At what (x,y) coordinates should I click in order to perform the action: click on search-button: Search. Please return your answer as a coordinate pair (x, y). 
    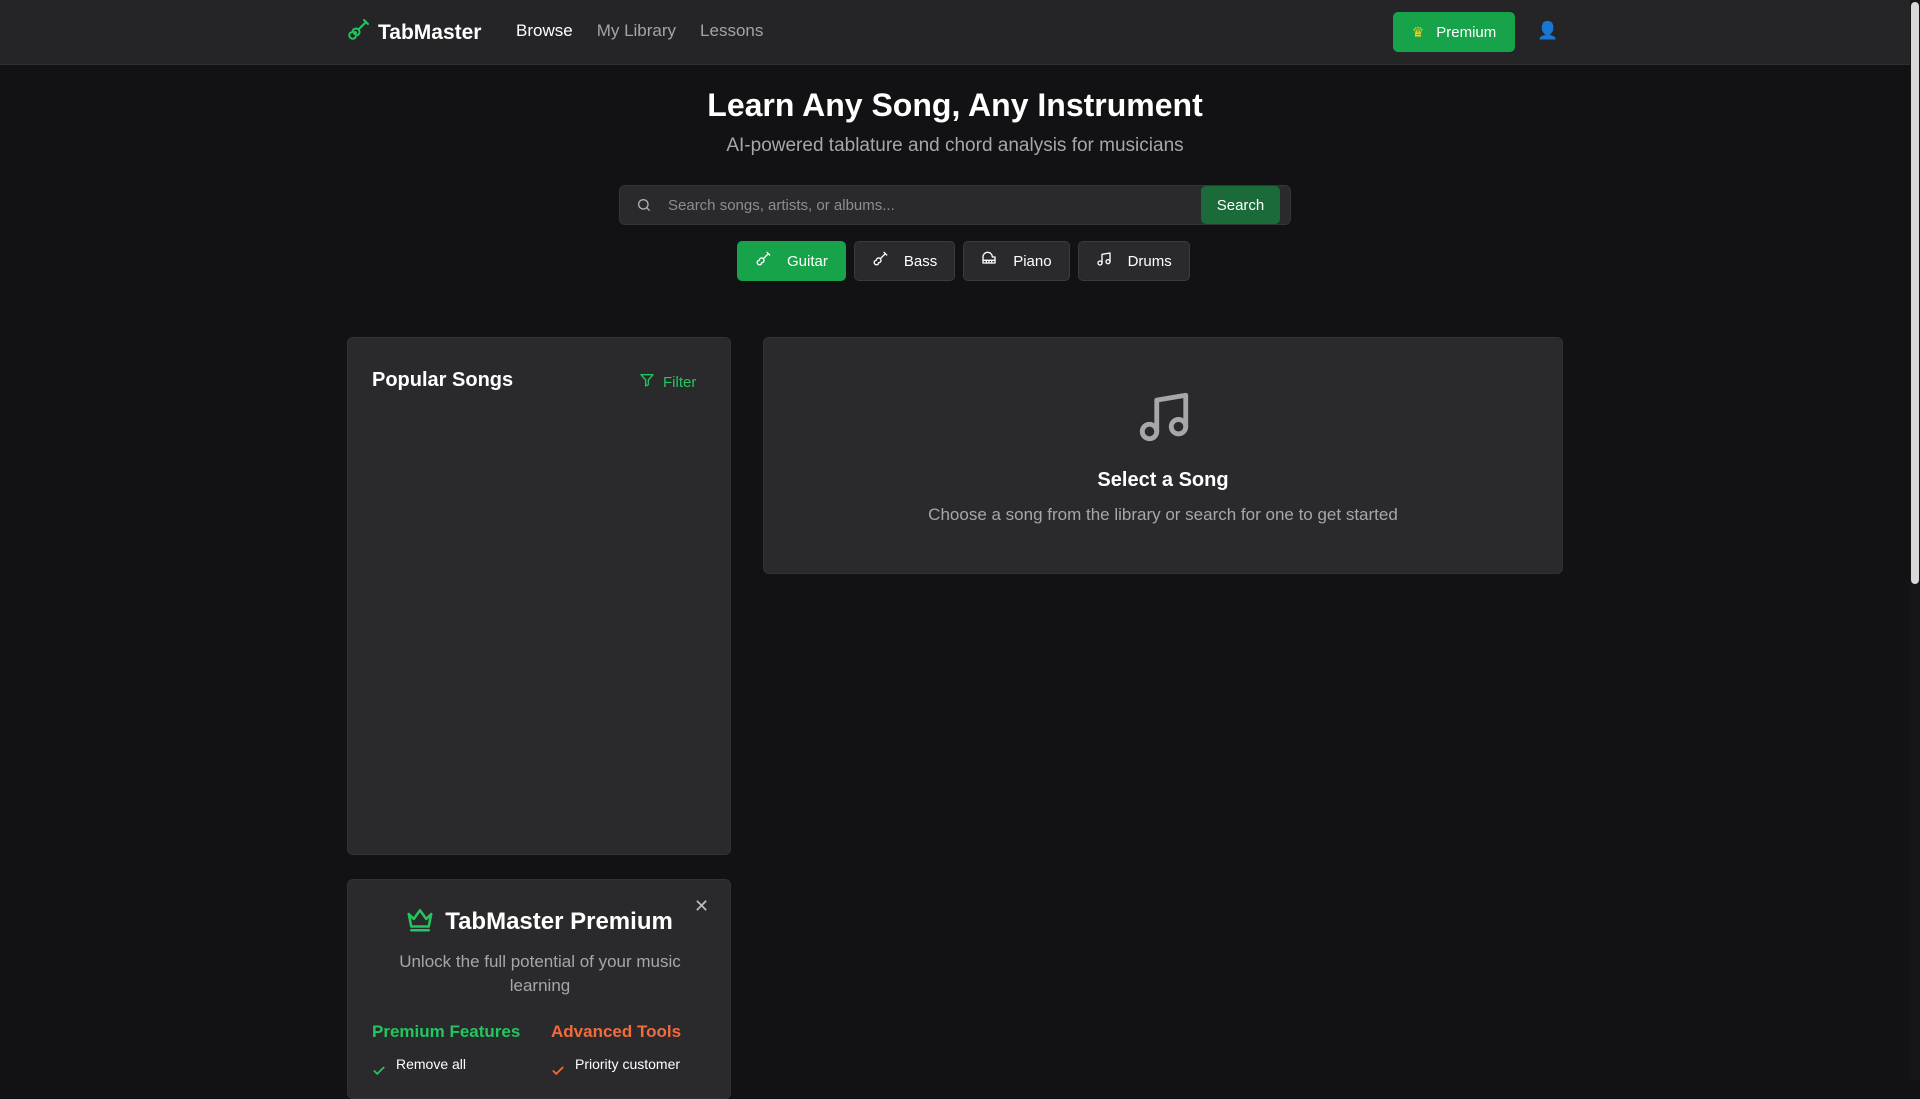
    Looking at the image, I should click on (1240, 205).